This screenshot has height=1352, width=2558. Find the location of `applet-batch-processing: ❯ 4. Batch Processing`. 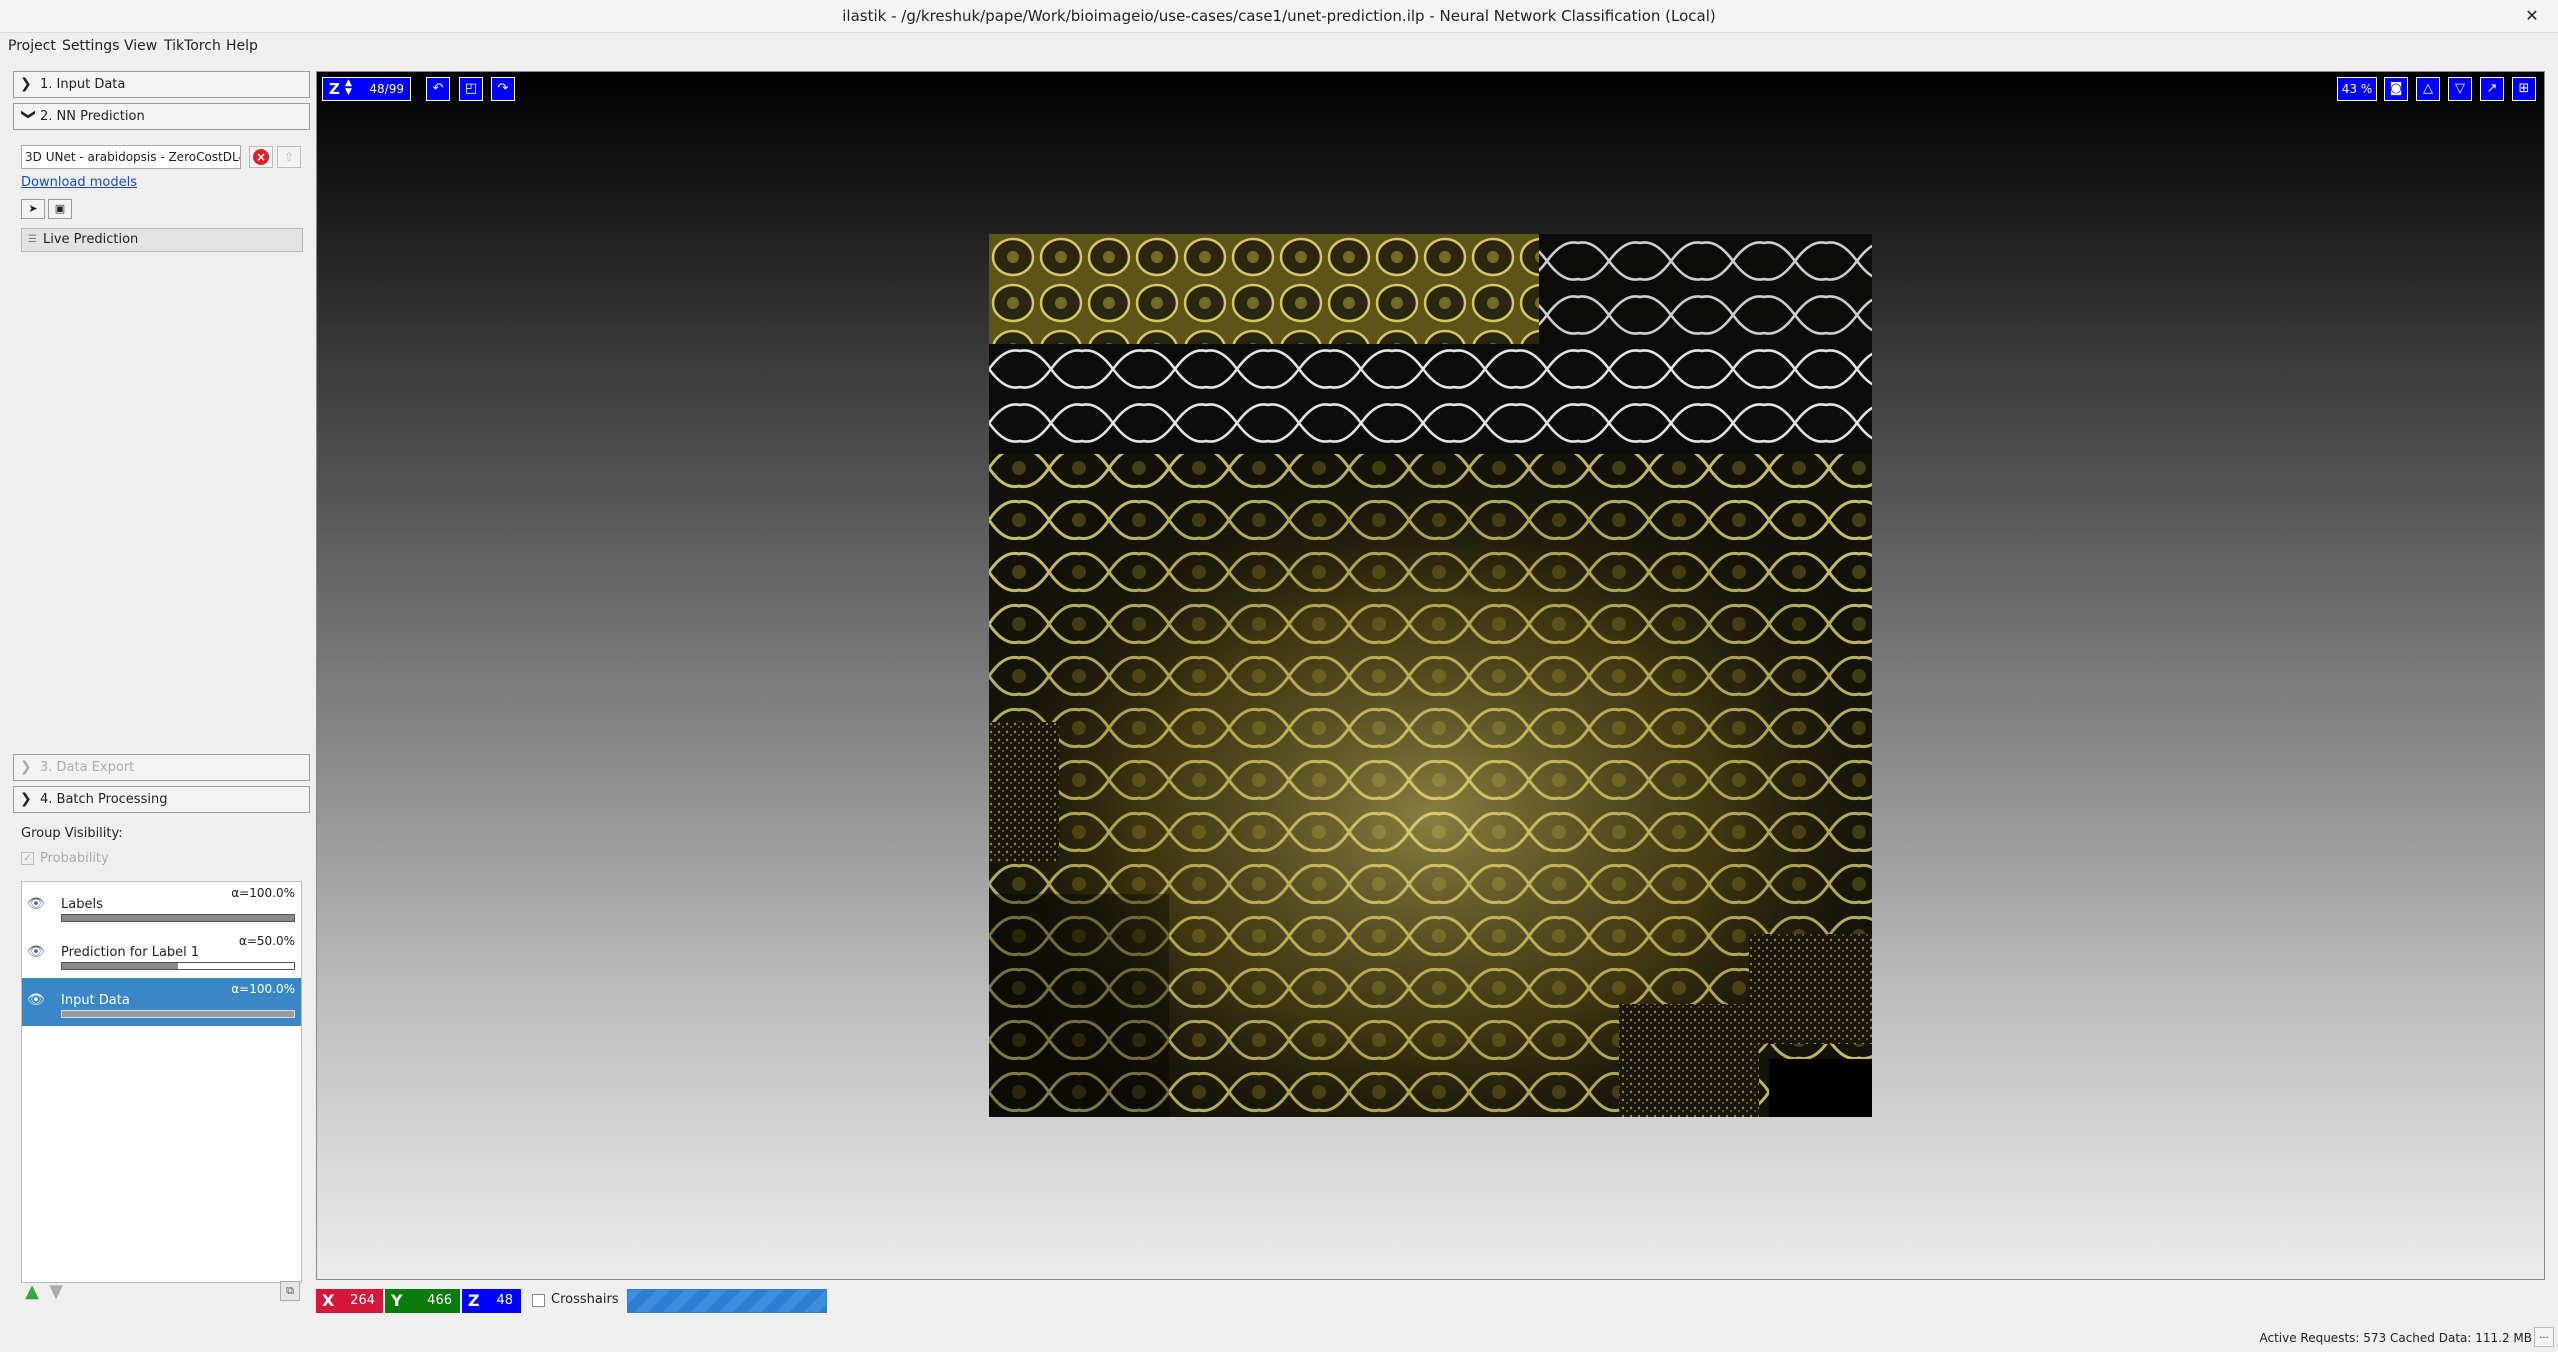

applet-batch-processing: ❯ 4. Batch Processing is located at coordinates (161, 799).